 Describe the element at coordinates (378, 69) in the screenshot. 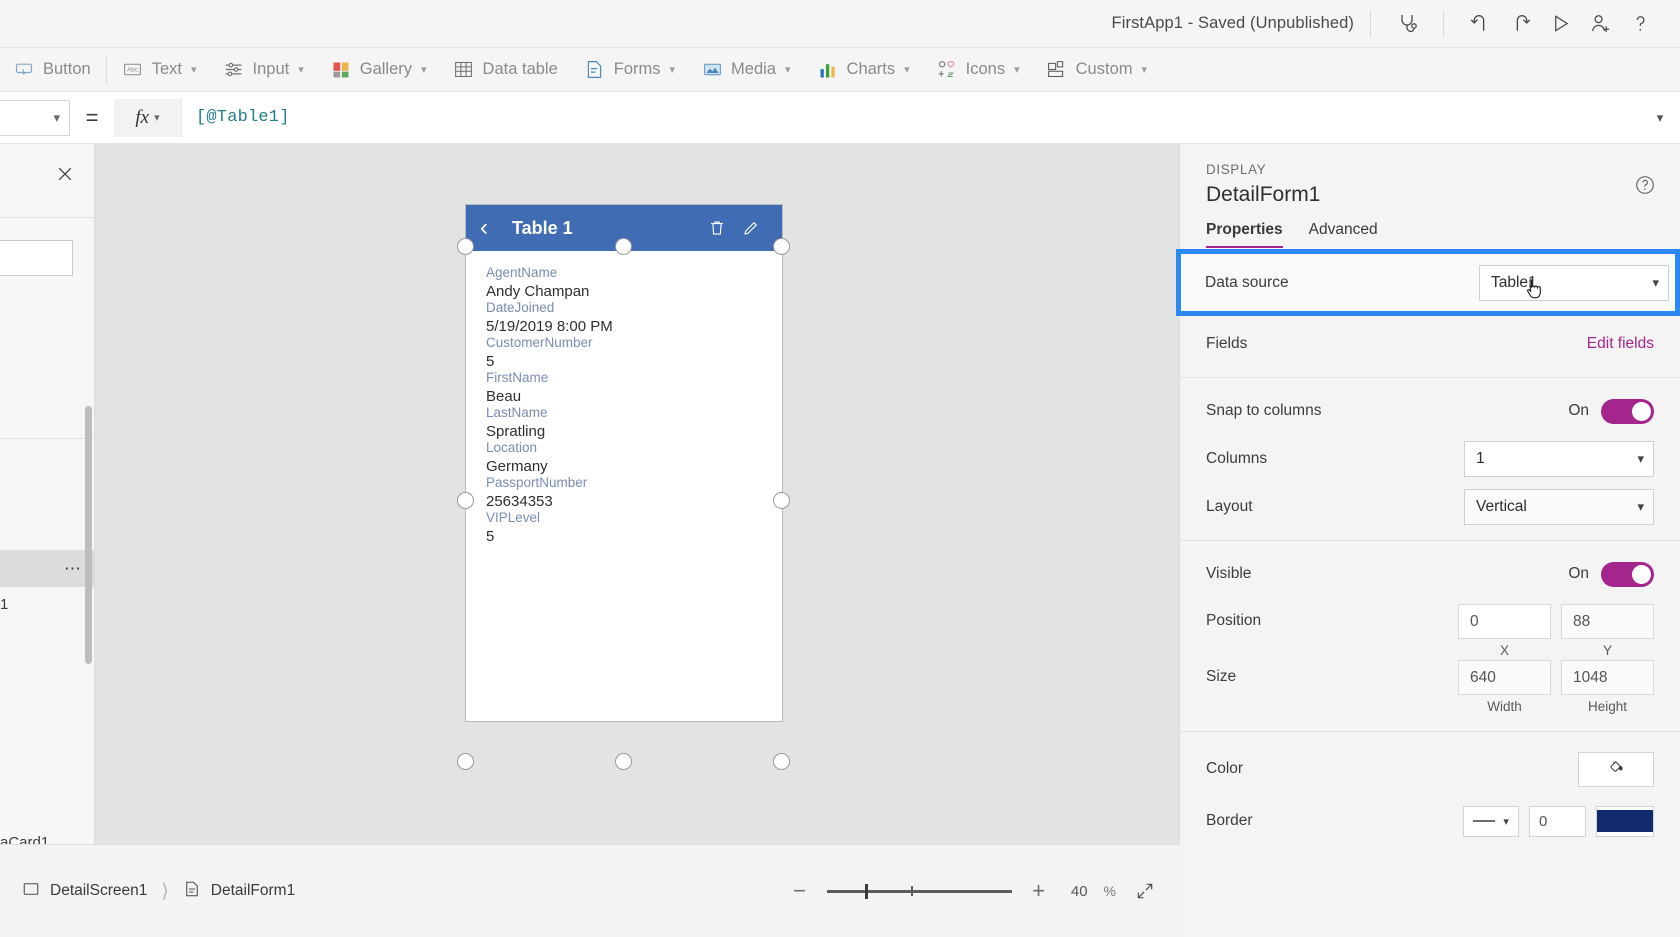

I see `ribbon-item-gallery: Gallery ▾` at that location.